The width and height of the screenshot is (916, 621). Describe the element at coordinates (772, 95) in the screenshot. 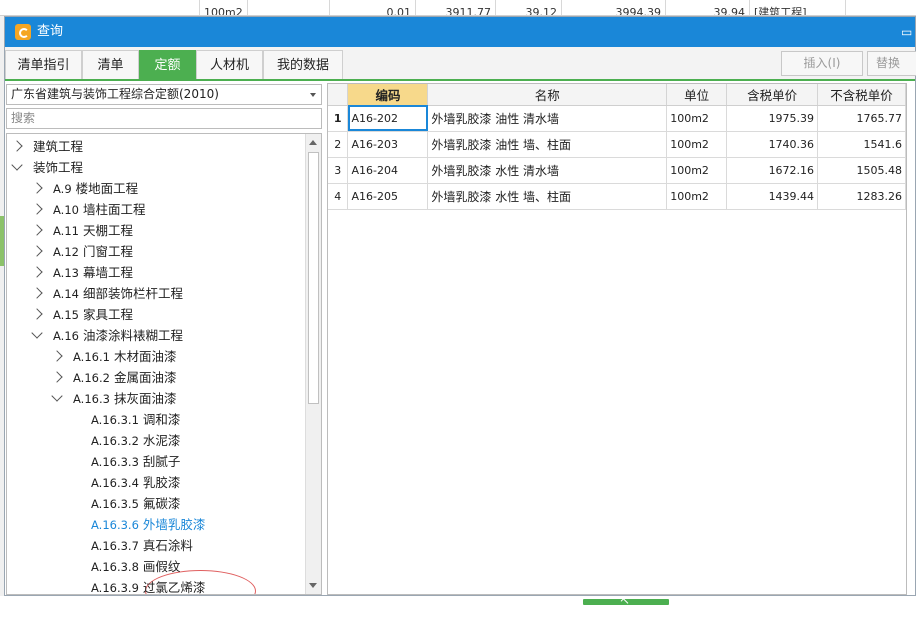

I see `col-header-tax-price: 含税单价` at that location.